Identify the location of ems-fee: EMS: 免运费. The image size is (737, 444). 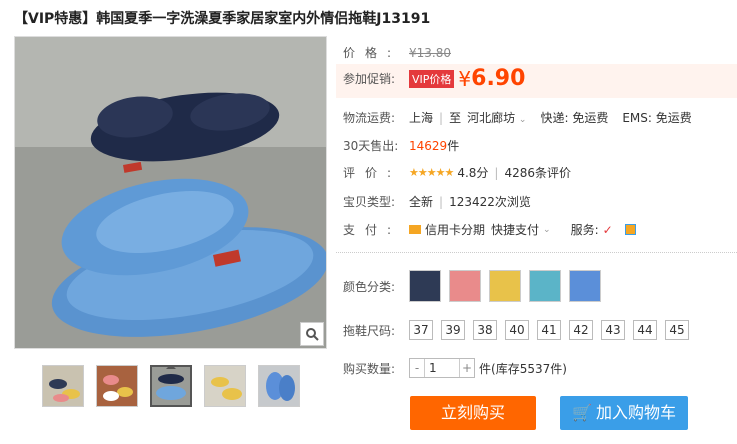
(657, 118).